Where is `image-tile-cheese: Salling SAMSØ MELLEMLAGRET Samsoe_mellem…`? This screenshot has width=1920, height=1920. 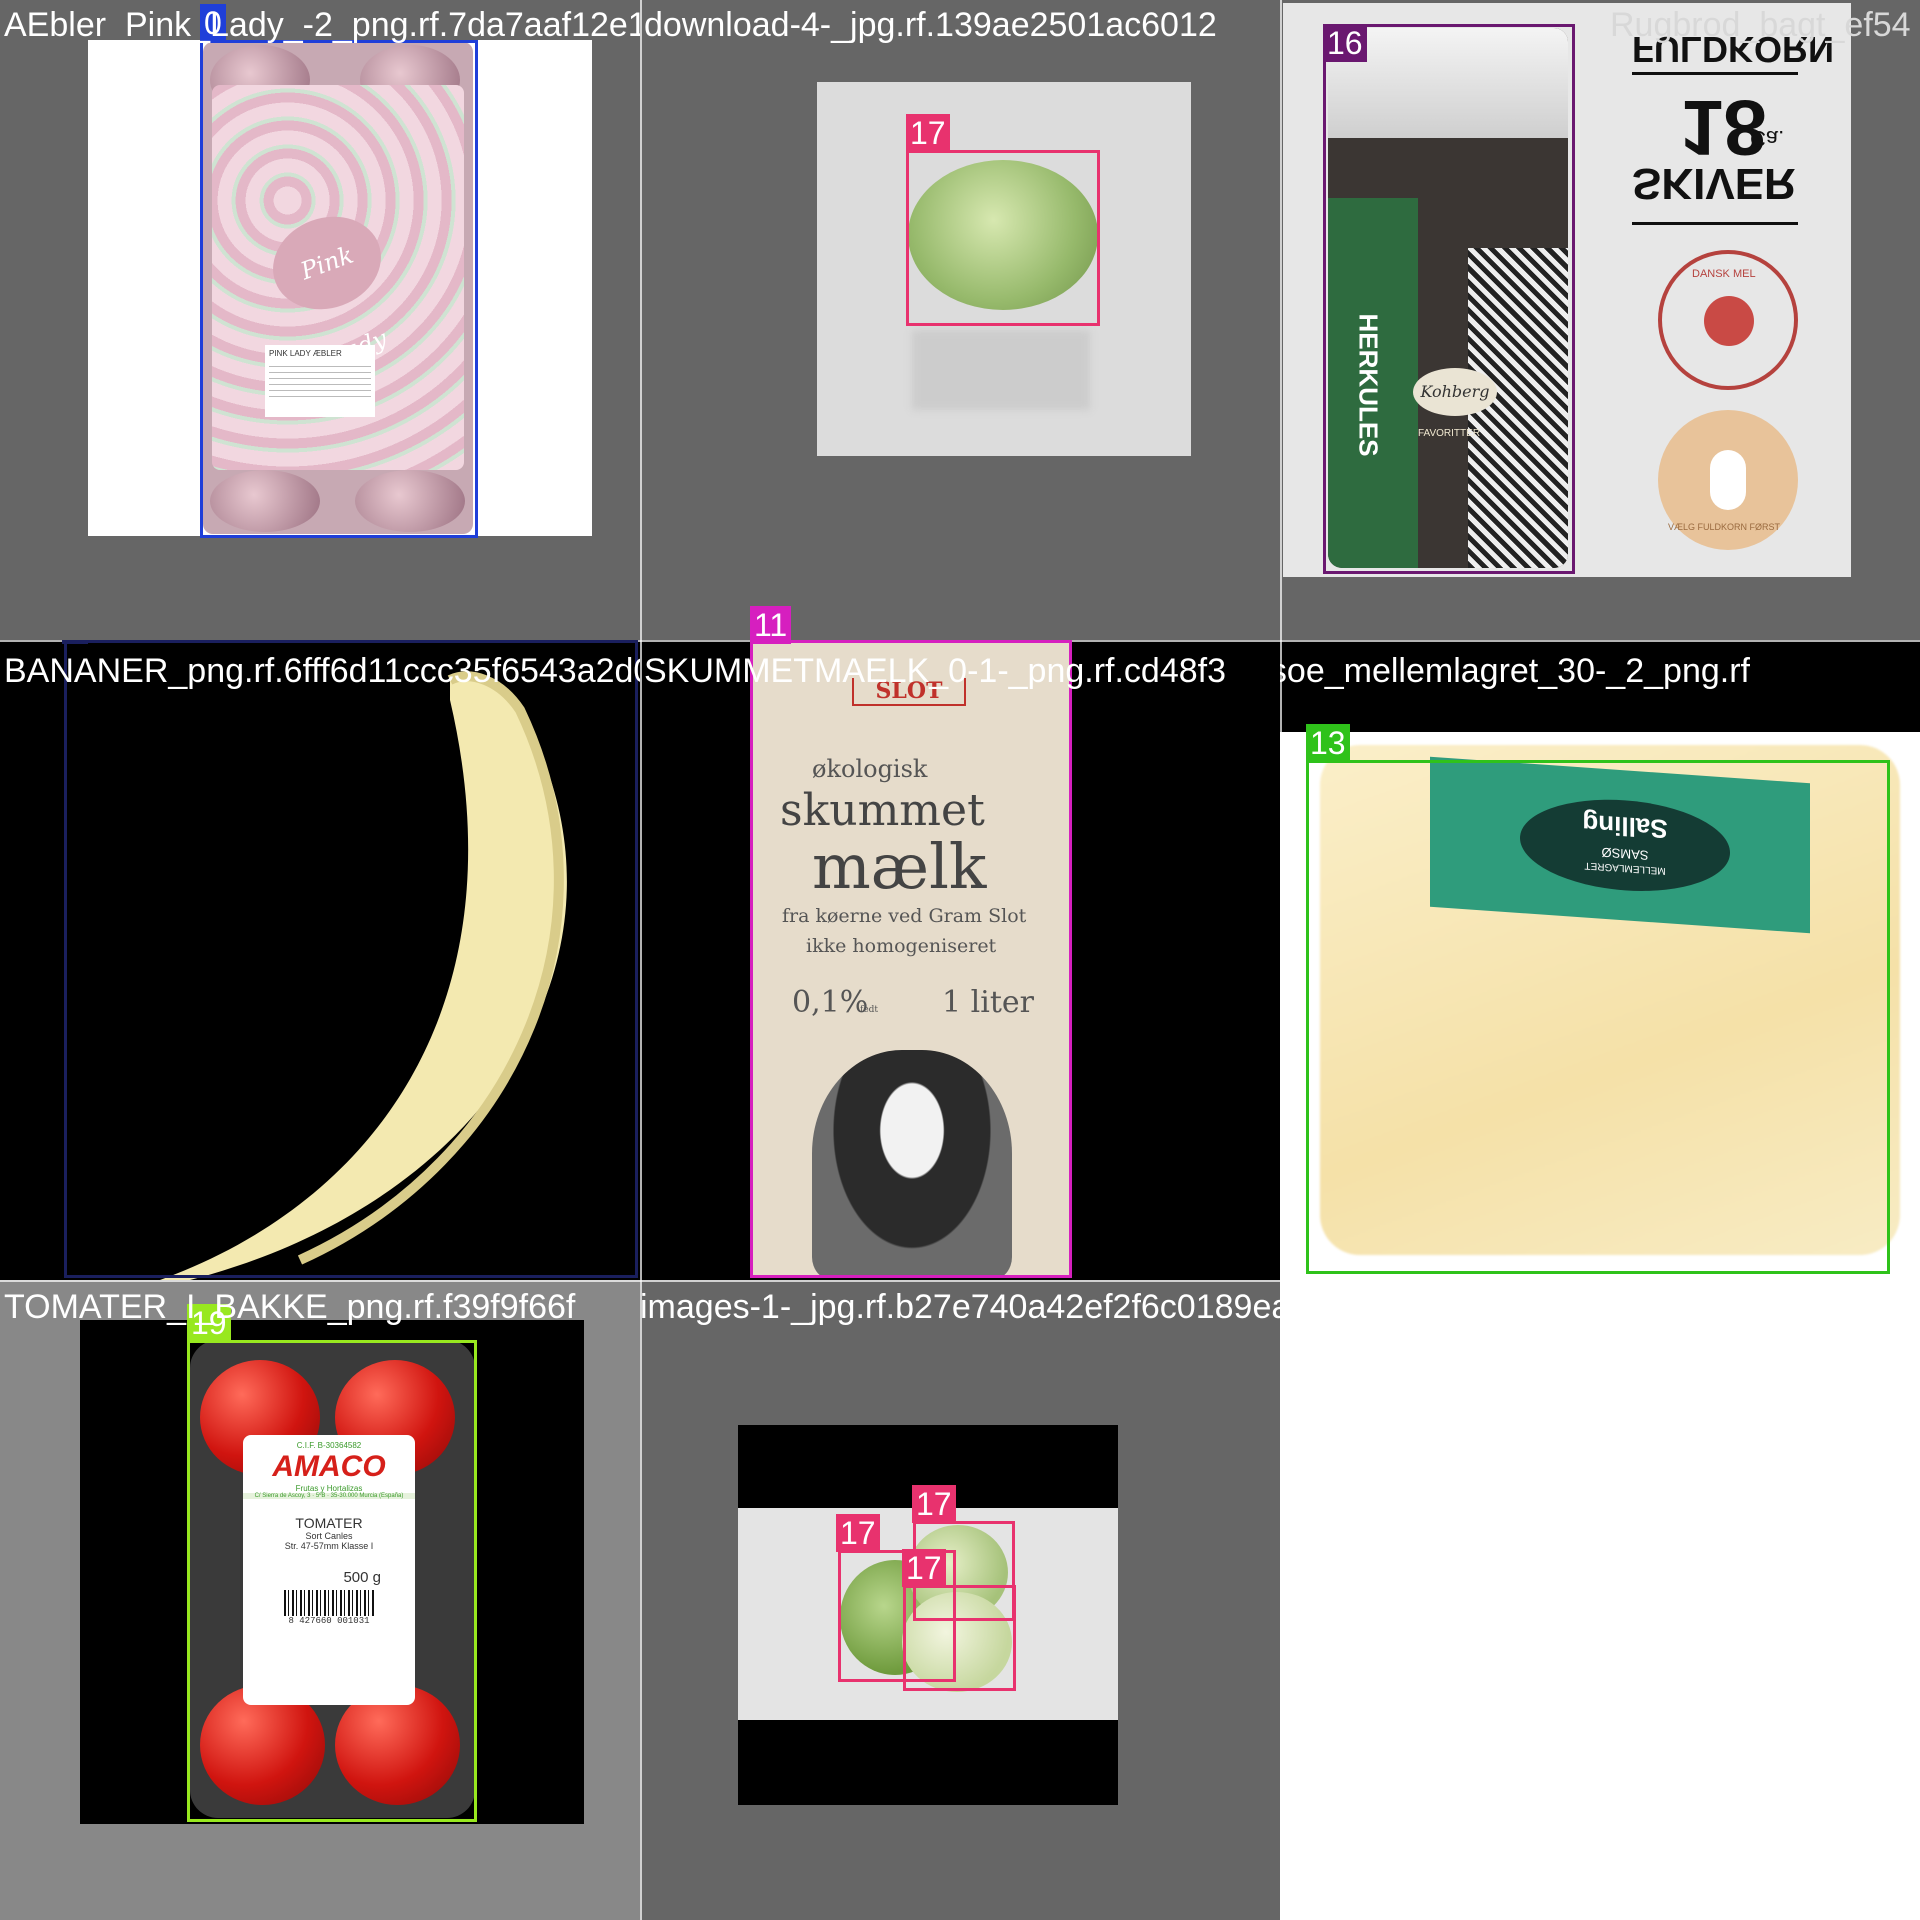 image-tile-cheese: Salling SAMSØ MELLEMLAGRET Samsoe_mellem… is located at coordinates (1600, 960).